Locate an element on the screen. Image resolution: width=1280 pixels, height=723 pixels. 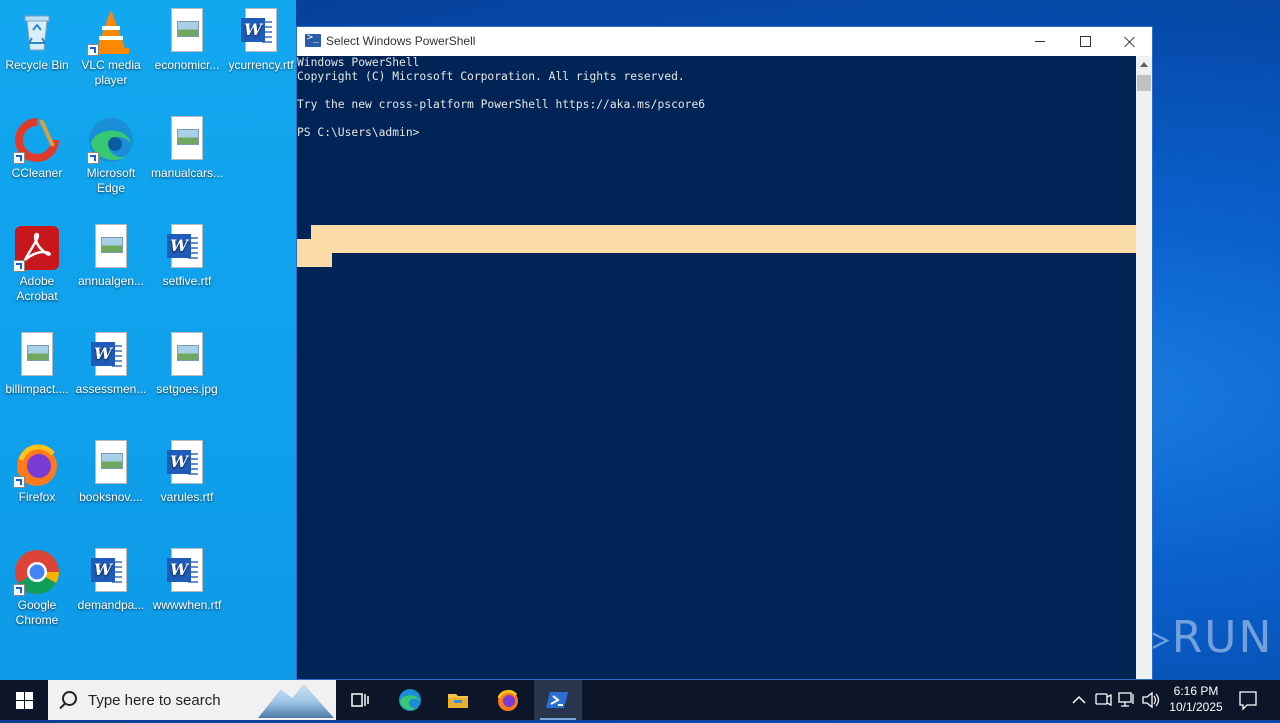
desktop-icon-recycle-bin: Recycle Bin is located at coordinates (37, 40).